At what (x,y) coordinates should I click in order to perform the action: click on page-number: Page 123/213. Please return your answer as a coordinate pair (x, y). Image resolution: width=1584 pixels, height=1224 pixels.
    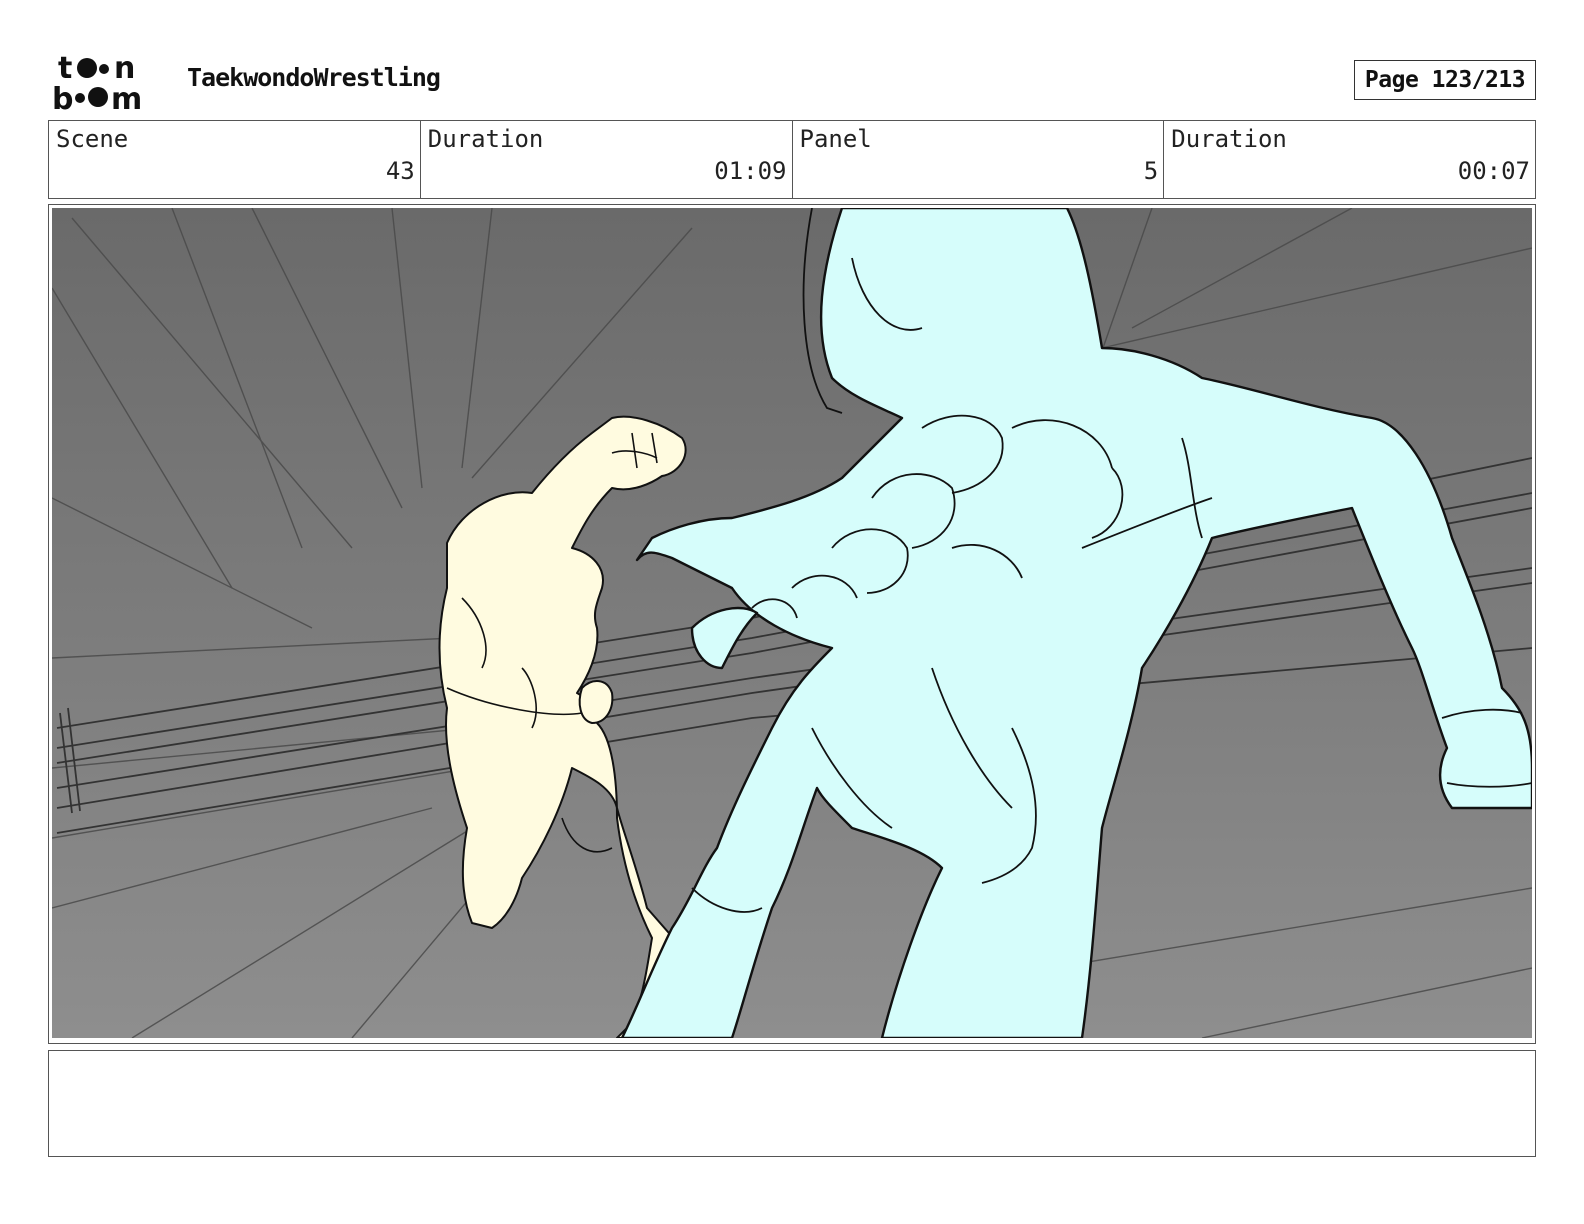
    Looking at the image, I should click on (1445, 80).